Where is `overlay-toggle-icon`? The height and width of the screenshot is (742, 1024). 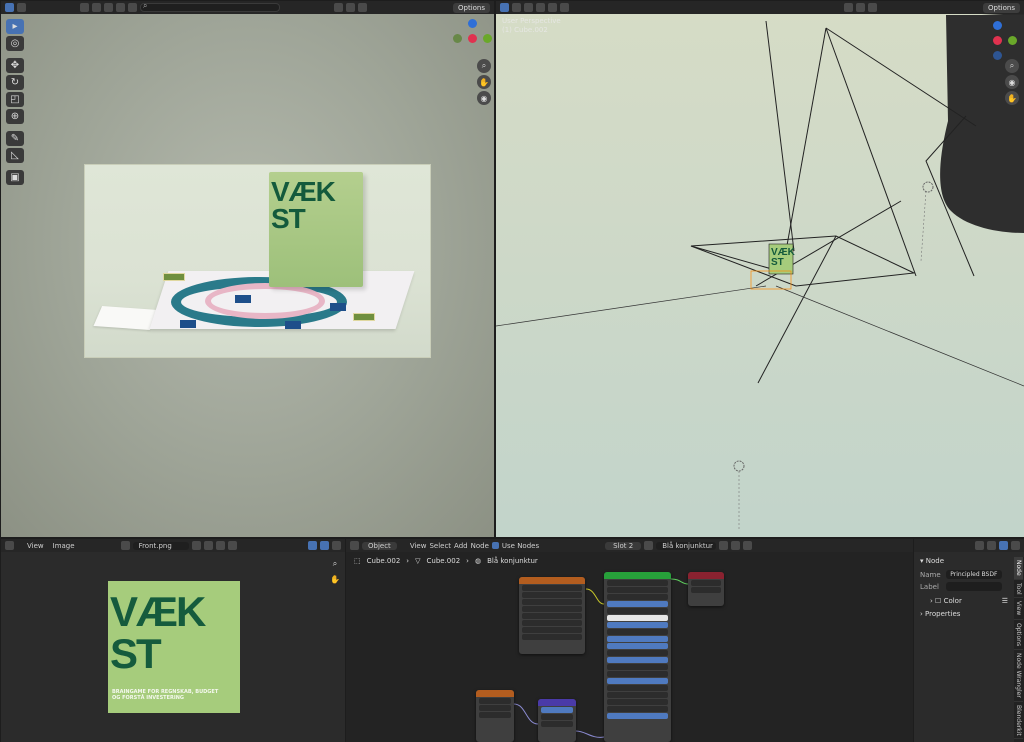 overlay-toggle-icon is located at coordinates (324, 545).